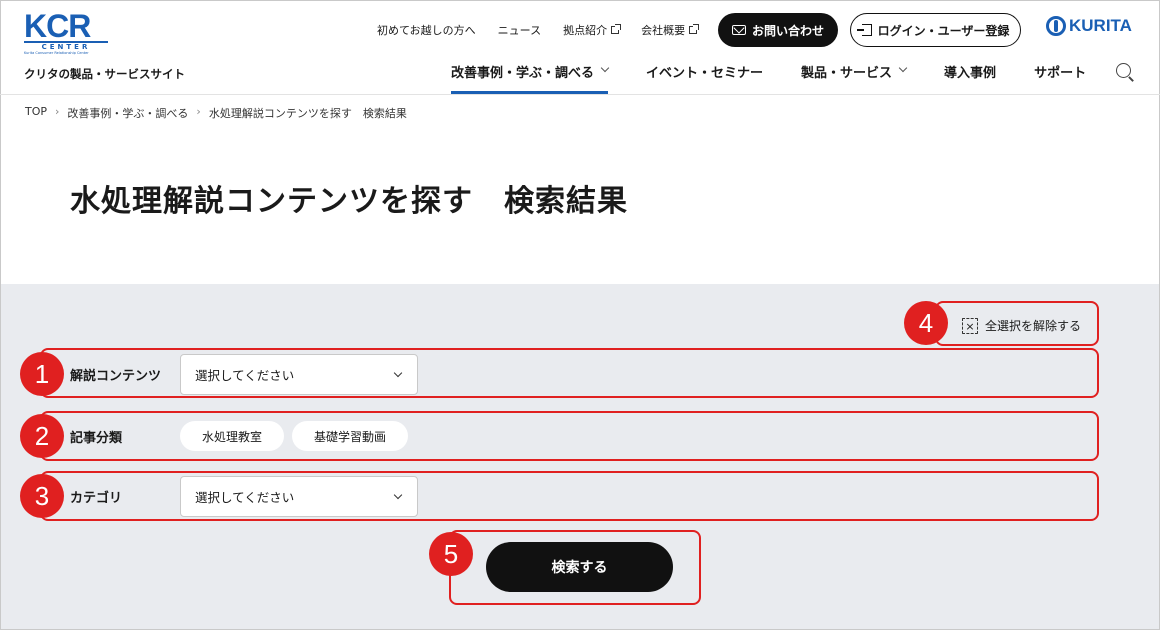 The width and height of the screenshot is (1160, 630). What do you see at coordinates (42, 496) in the screenshot?
I see `annotation-badge-3: 3` at bounding box center [42, 496].